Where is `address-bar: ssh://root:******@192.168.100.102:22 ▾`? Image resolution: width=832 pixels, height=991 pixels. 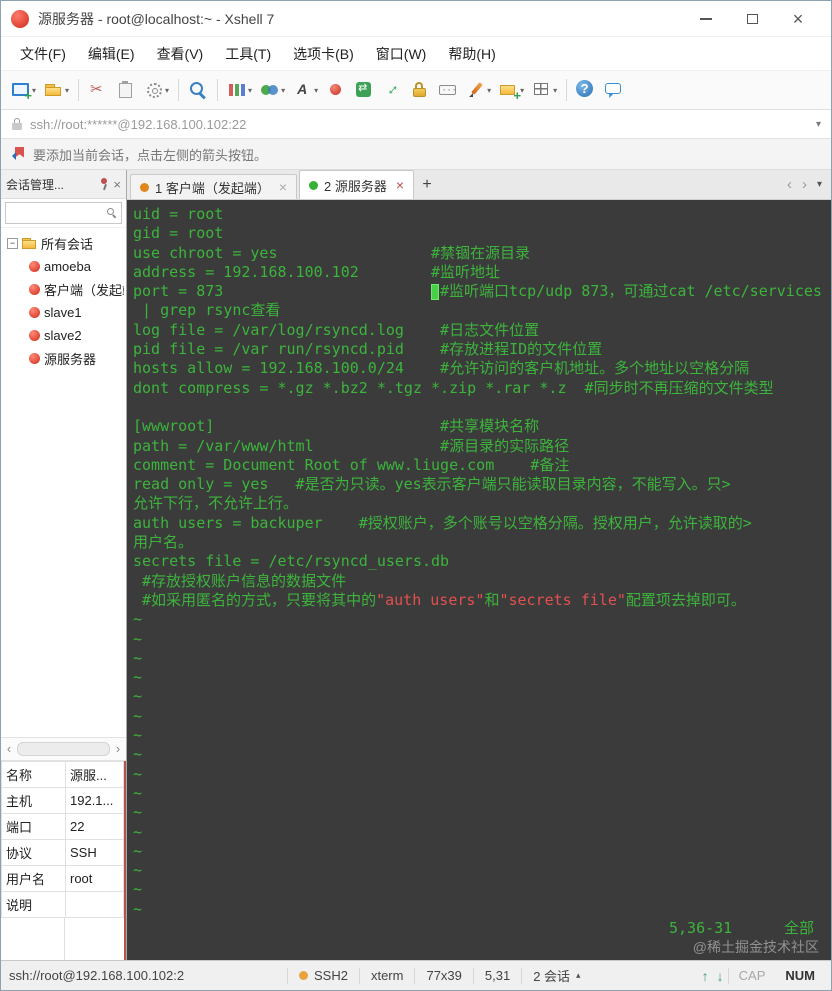 address-bar: ssh://root:******@192.168.100.102:22 ▾ is located at coordinates (416, 124).